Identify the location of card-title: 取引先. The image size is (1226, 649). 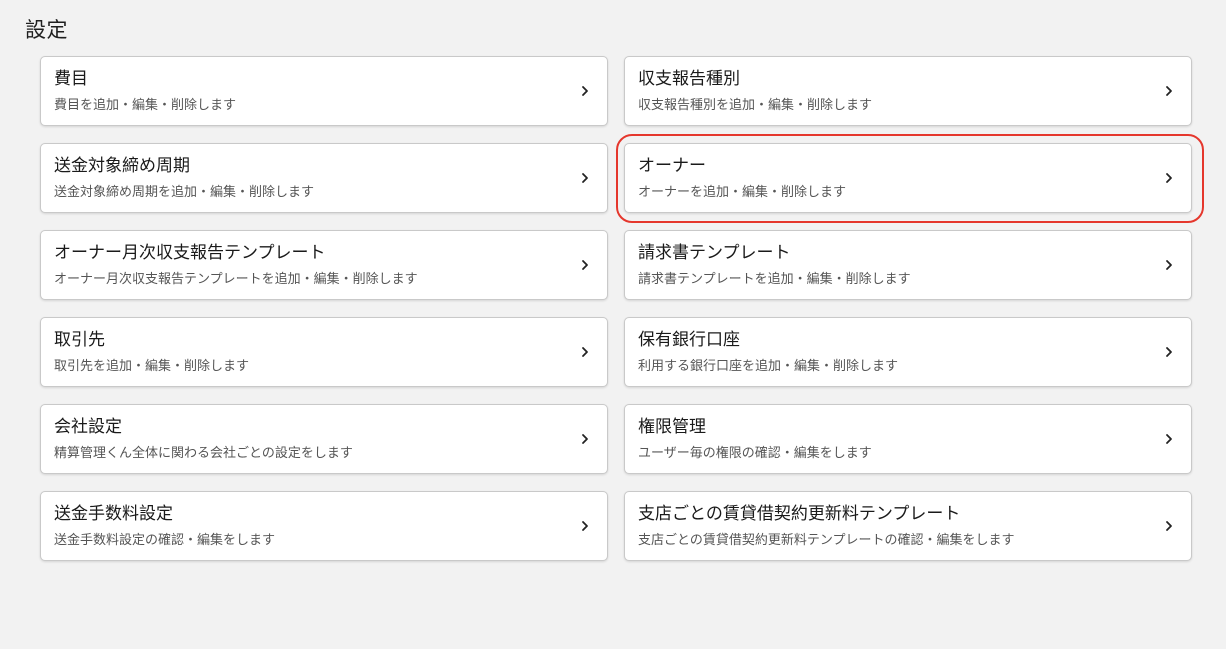
(79, 340).